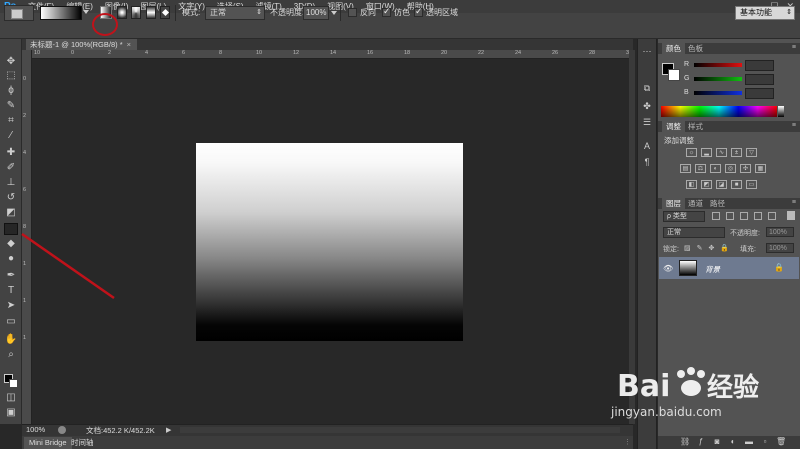 The image size is (800, 449). I want to click on resize-grip-icon: ⋮, so click(627, 442).